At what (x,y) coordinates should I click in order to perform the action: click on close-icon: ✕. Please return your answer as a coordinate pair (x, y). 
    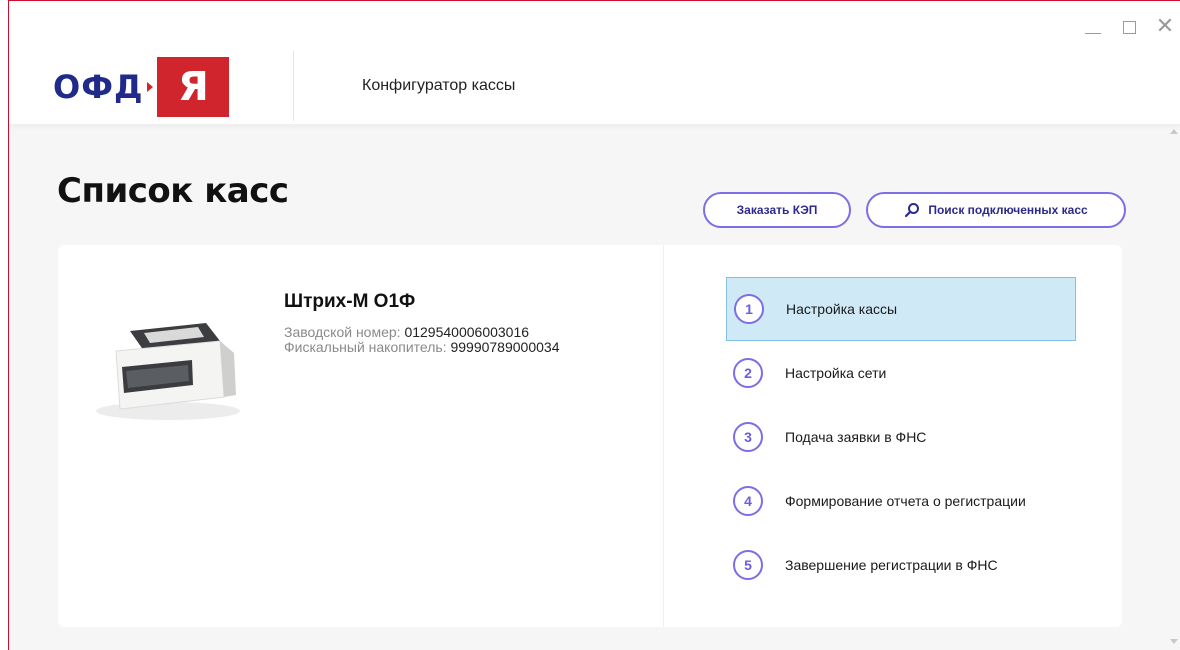
    Looking at the image, I should click on (1165, 27).